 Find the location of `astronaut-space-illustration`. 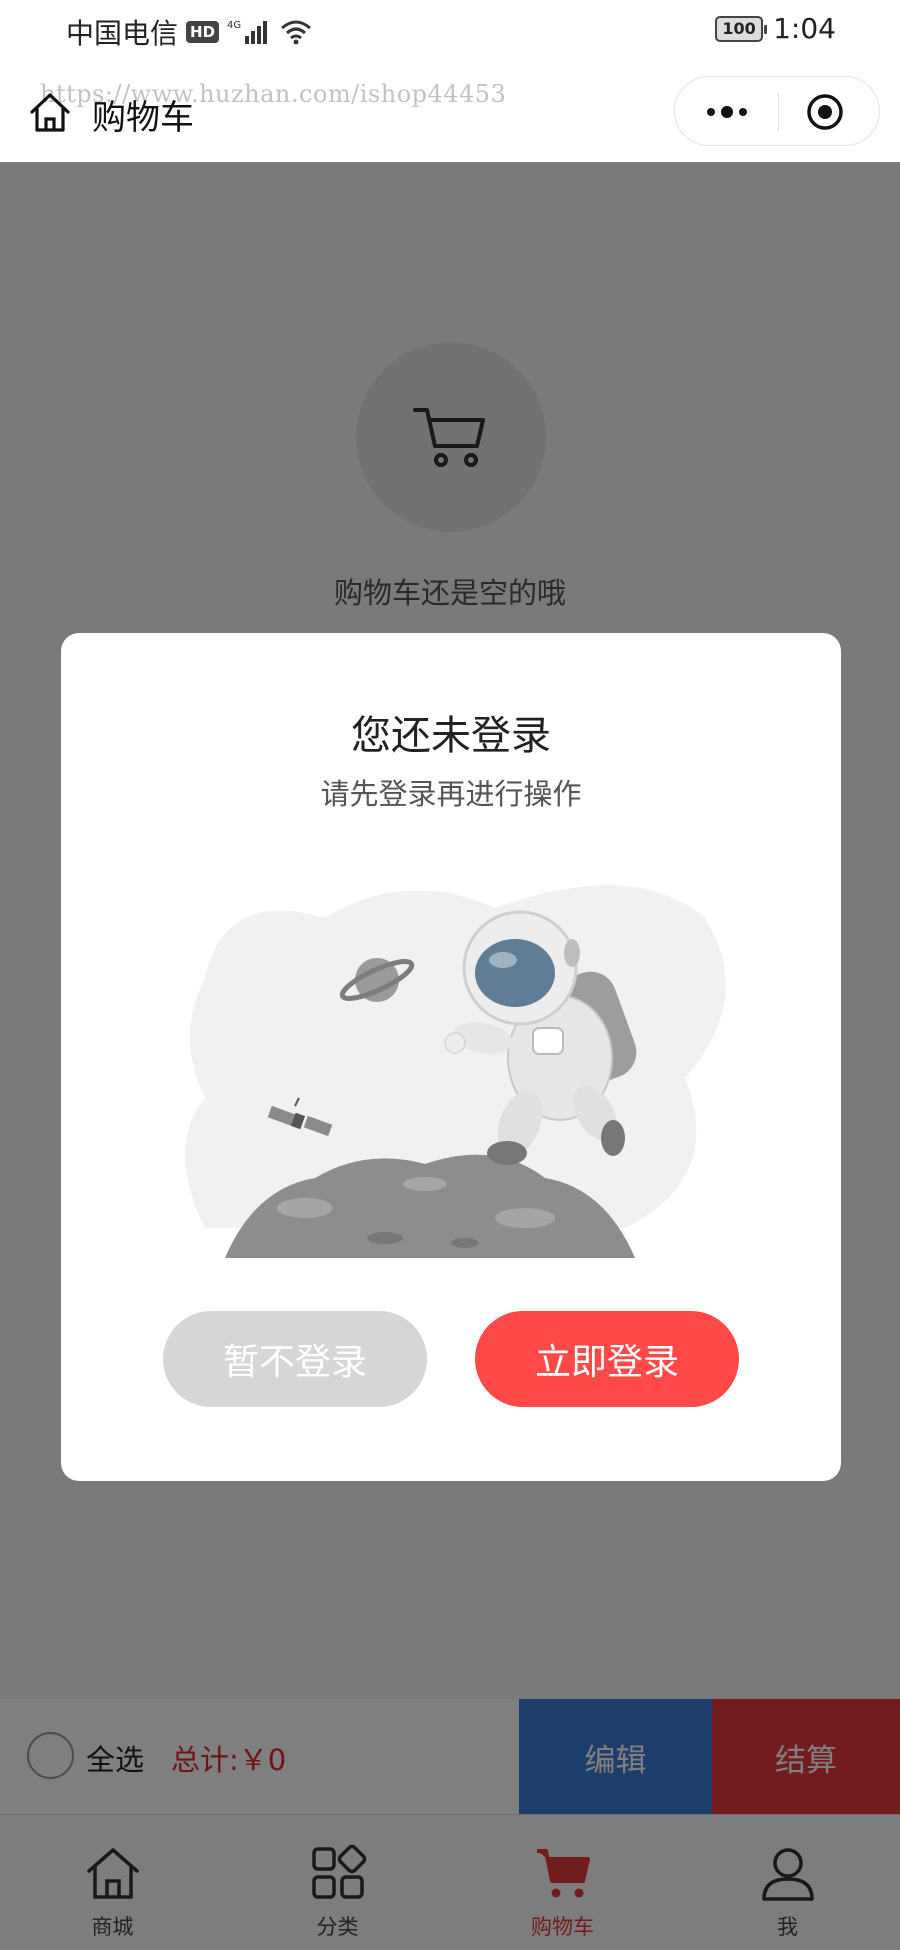

astronaut-space-illustration is located at coordinates (455, 1071).